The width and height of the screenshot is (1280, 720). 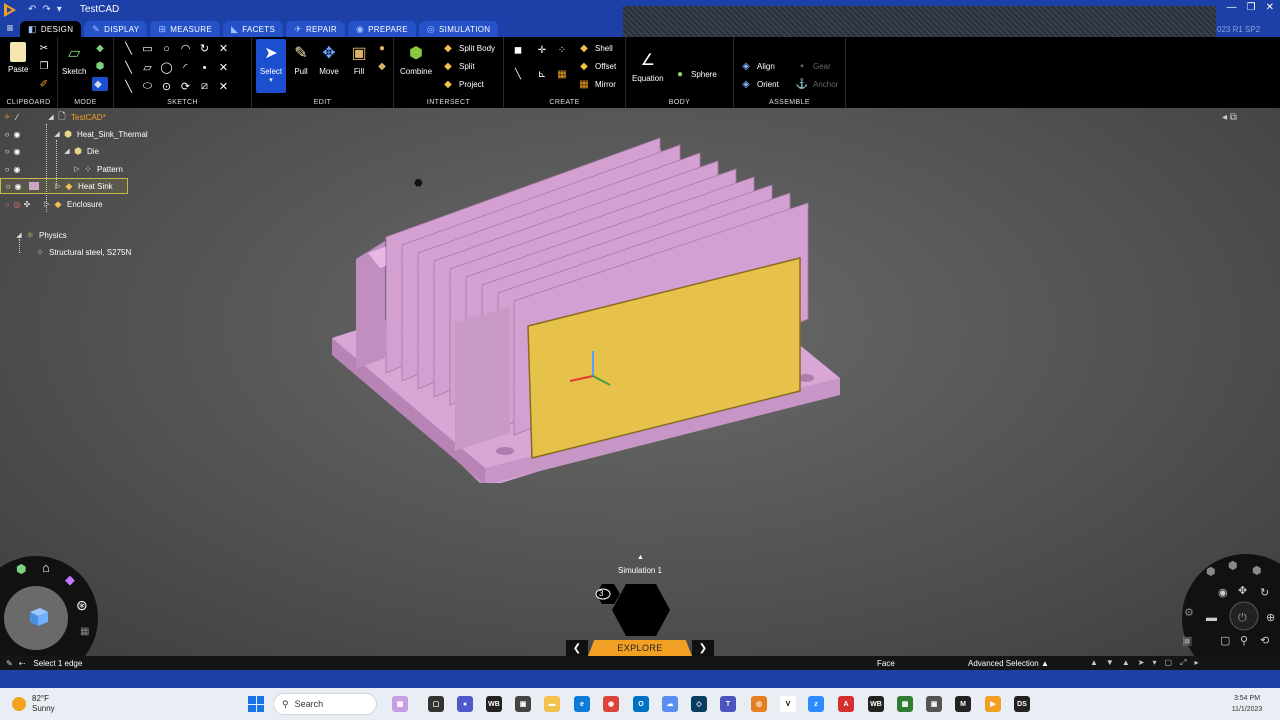 What do you see at coordinates (100, 66) in the screenshot?
I see `3d-mode-icon: ⬢` at bounding box center [100, 66].